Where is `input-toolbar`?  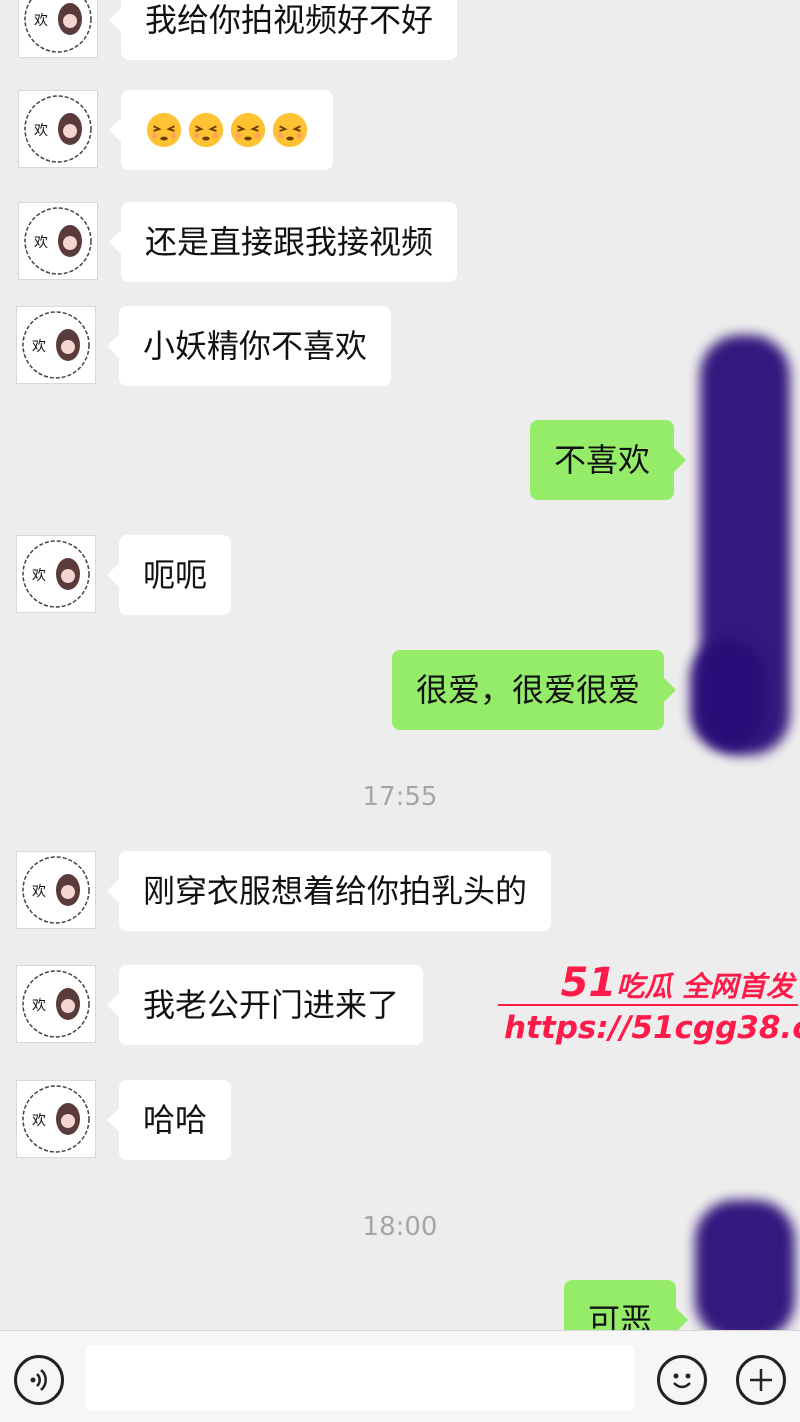
input-toolbar is located at coordinates (400, 1376).